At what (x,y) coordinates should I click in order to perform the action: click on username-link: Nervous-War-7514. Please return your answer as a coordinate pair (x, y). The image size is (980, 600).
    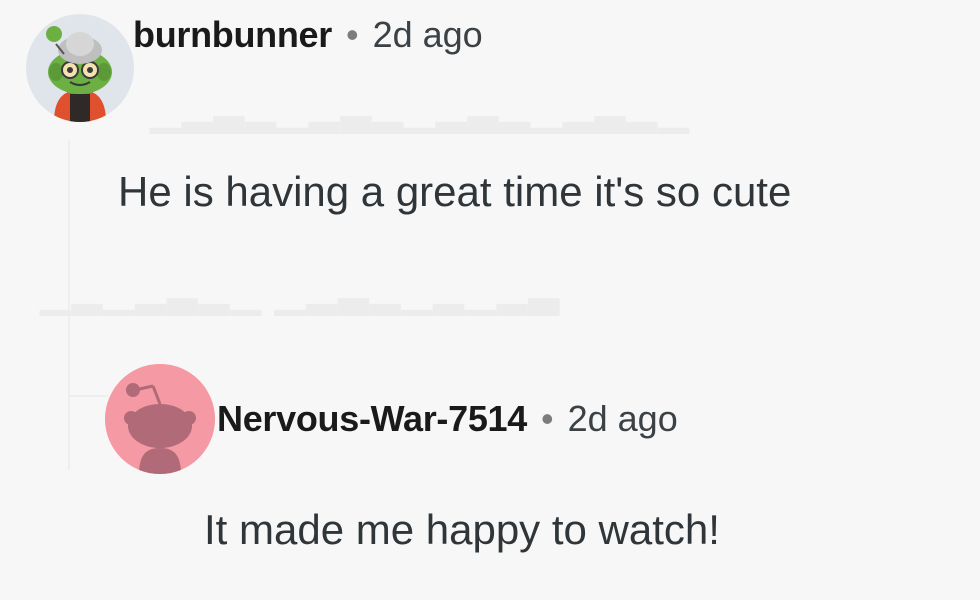
    Looking at the image, I should click on (372, 419).